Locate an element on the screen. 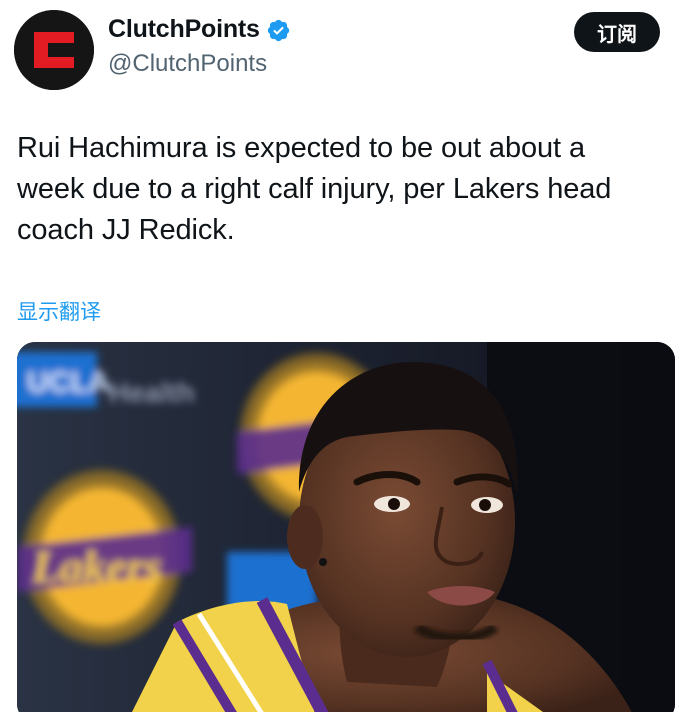 This screenshot has height=712, width=690. svg-text: UCLA is located at coordinates (68, 382).